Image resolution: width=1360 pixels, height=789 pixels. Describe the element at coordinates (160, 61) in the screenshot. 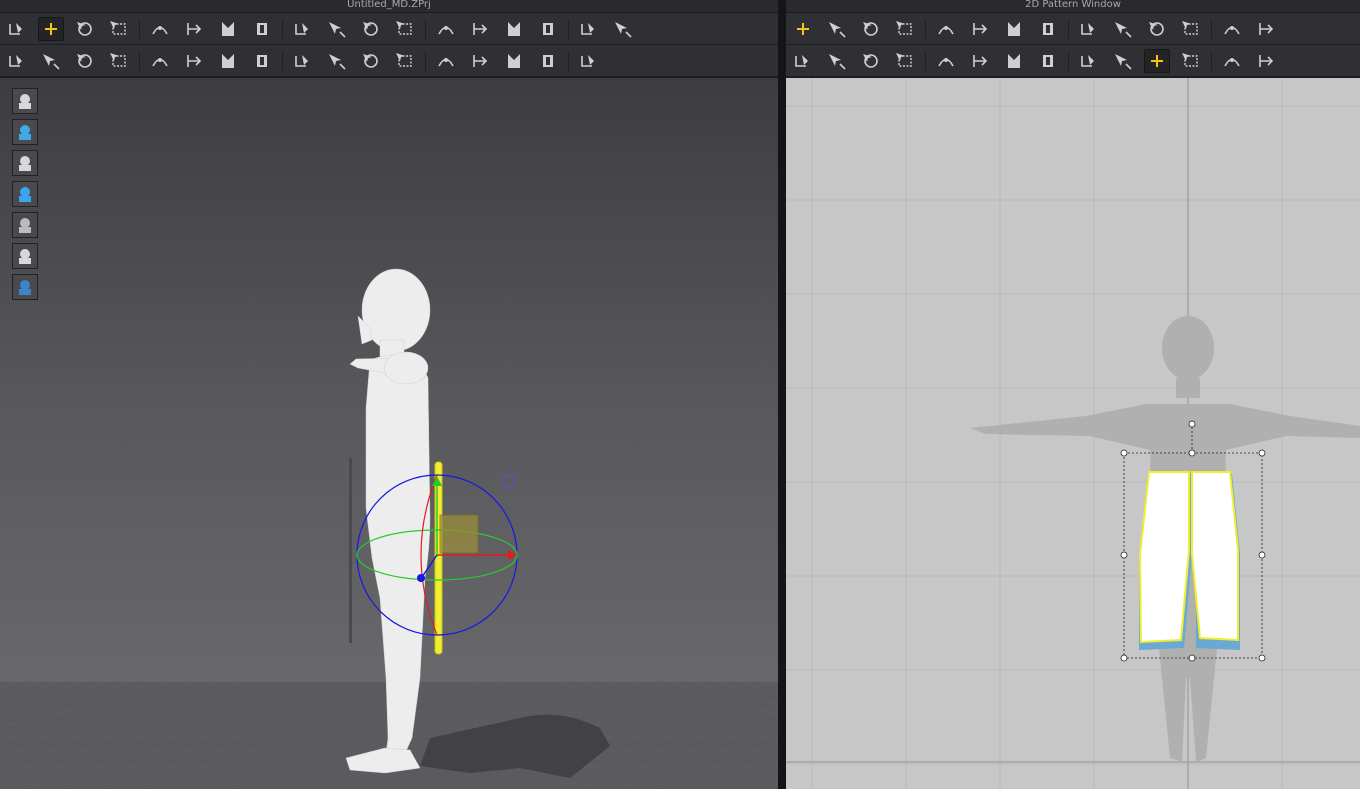

I see `cut-icon` at that location.